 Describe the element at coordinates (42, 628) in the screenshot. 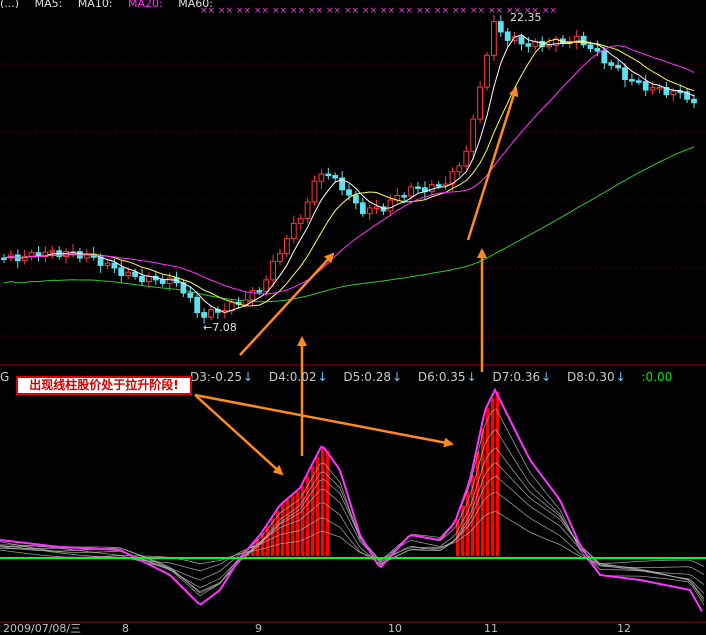

I see `date-cursor-label: 2009/07/08/三` at that location.